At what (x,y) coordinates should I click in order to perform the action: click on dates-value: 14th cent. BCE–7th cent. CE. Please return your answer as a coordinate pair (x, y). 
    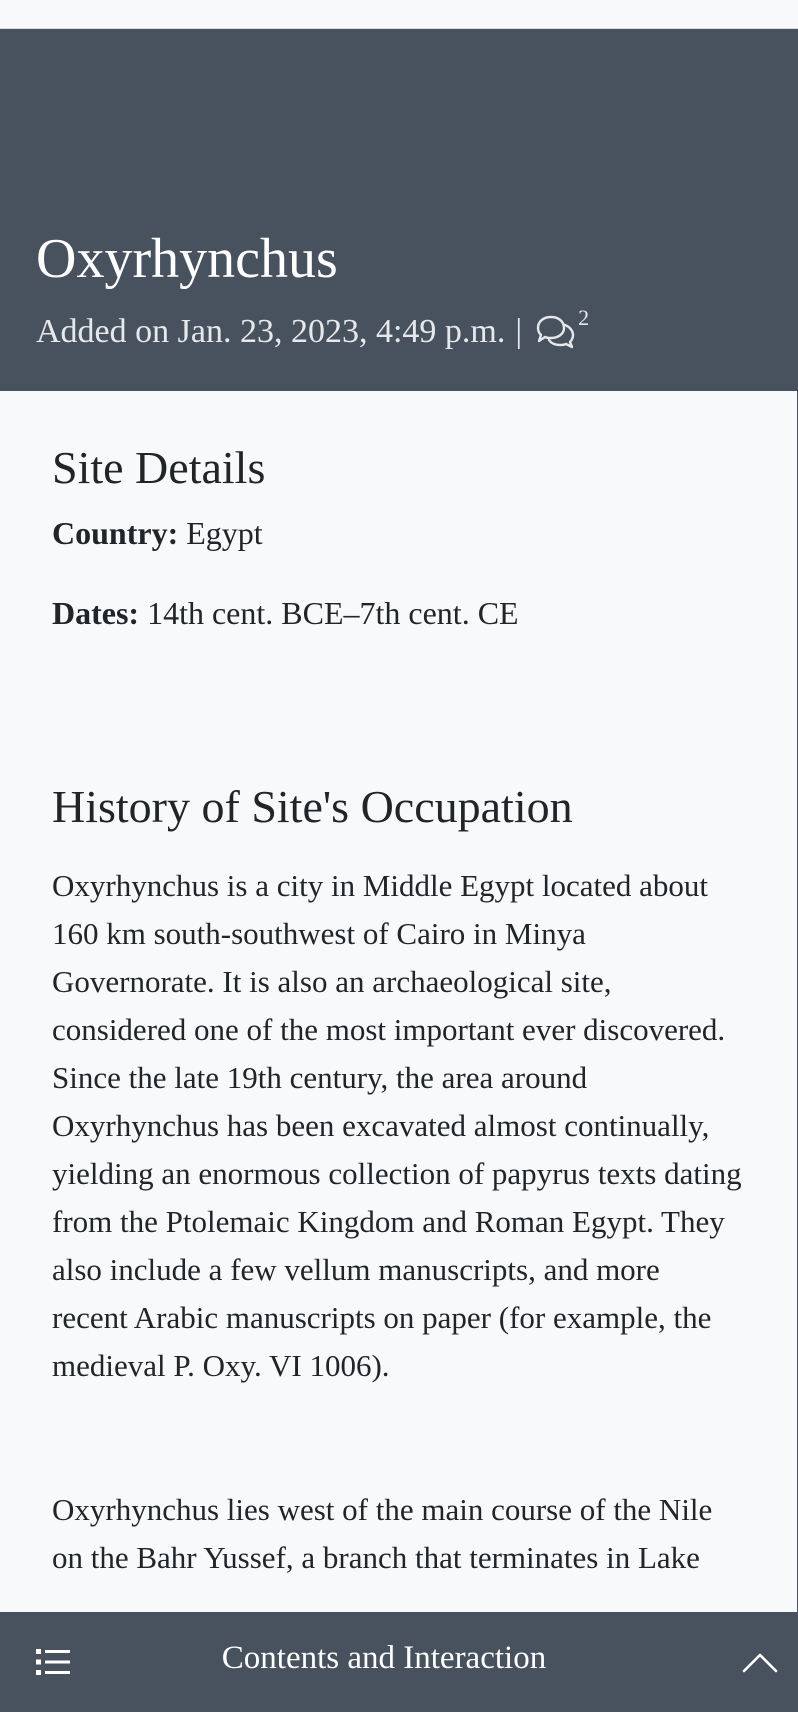
    Looking at the image, I should click on (333, 613).